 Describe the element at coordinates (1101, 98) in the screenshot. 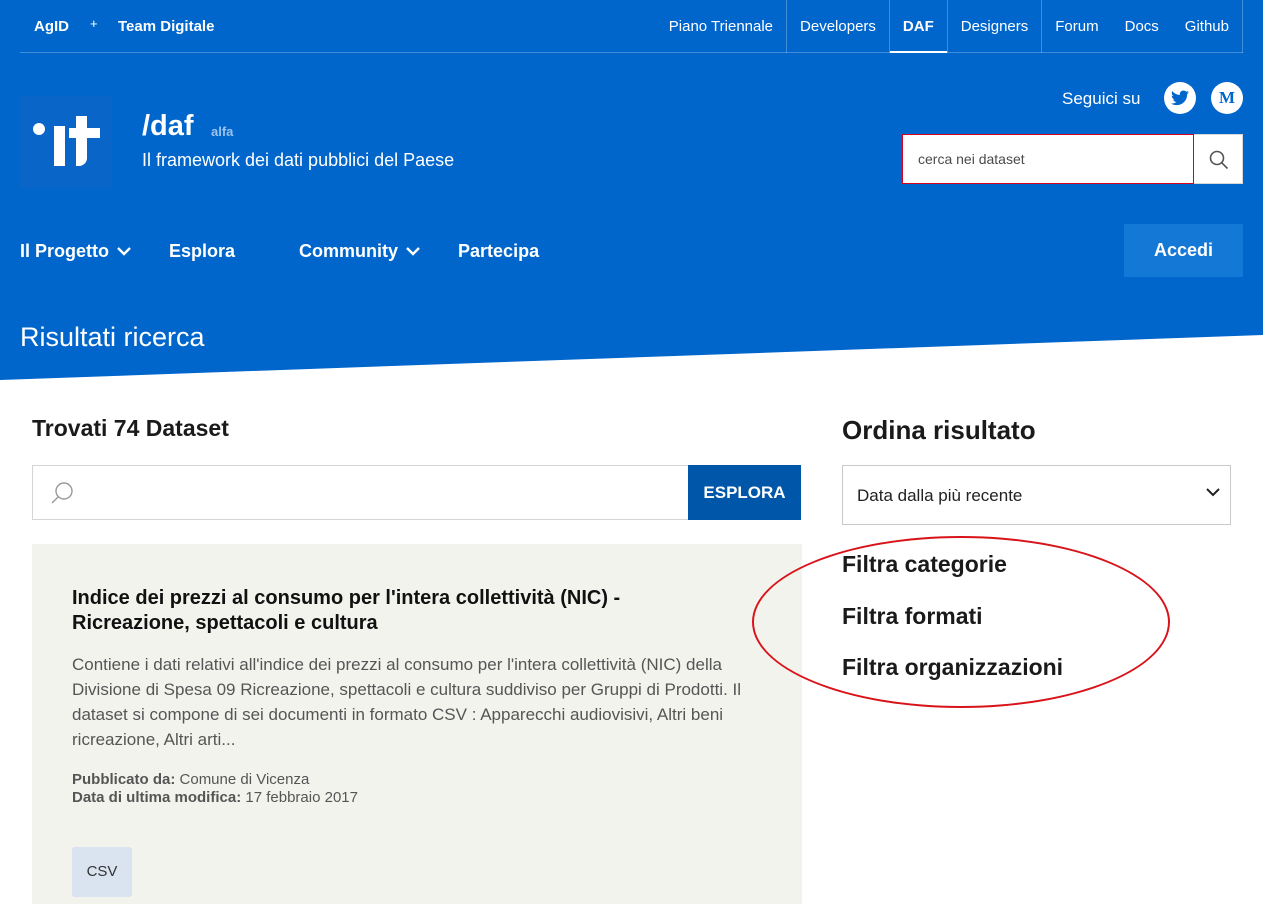

I see `follow-label: Seguici su` at that location.